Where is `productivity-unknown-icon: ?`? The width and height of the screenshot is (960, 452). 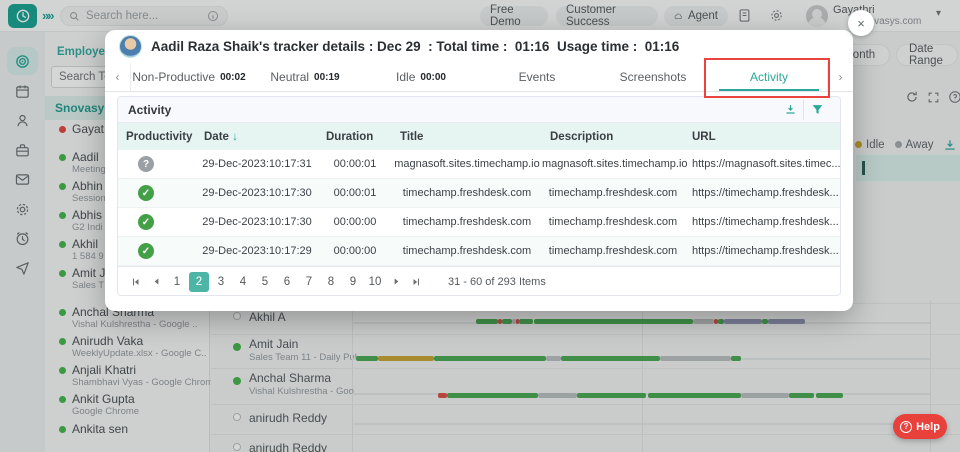 productivity-unknown-icon: ? is located at coordinates (146, 164).